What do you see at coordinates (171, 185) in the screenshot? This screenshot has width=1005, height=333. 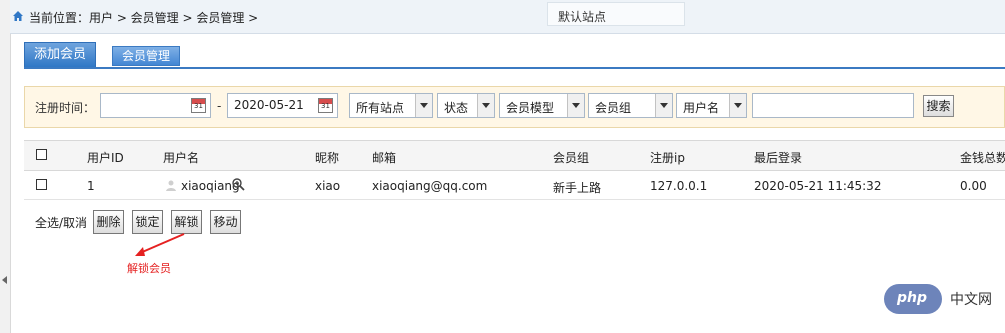 I see `user-avatar-icon` at bounding box center [171, 185].